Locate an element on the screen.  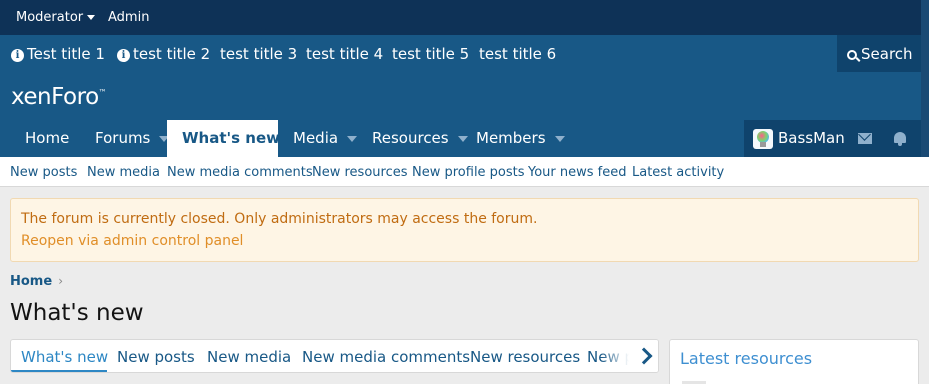
notice-item-1: i Test title 1 is located at coordinates (58, 54).